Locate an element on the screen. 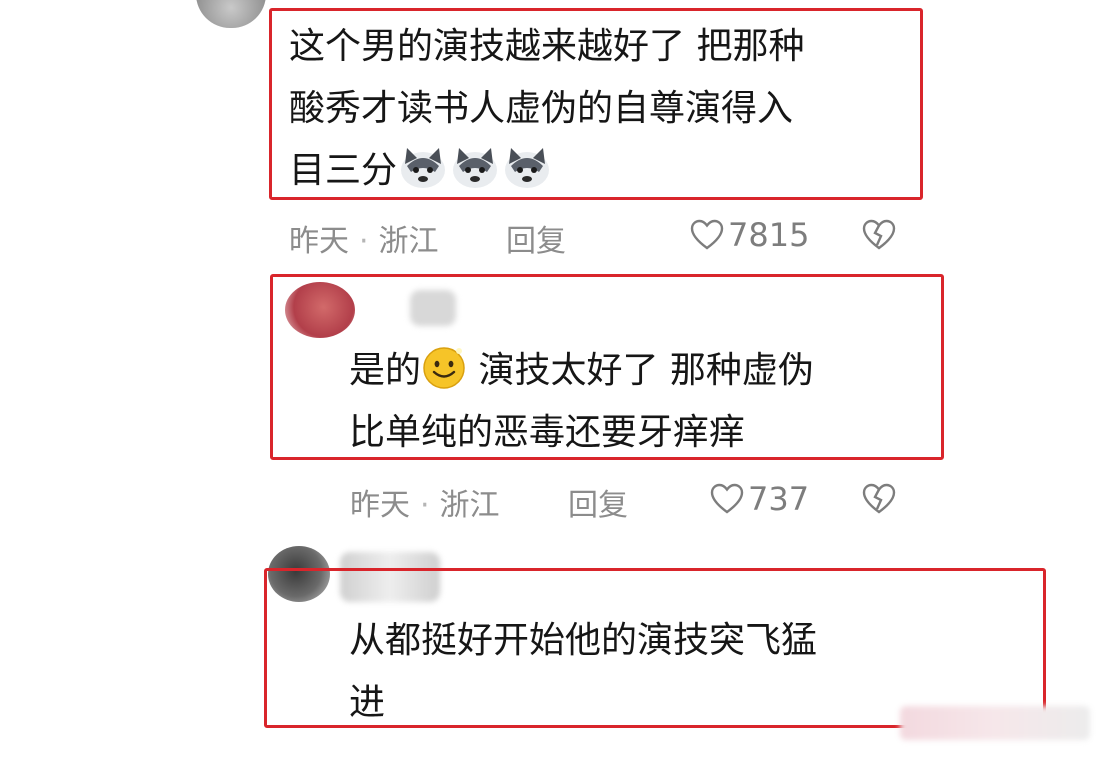 This screenshot has width=1108, height=758. like-button: 737 is located at coordinates (759, 499).